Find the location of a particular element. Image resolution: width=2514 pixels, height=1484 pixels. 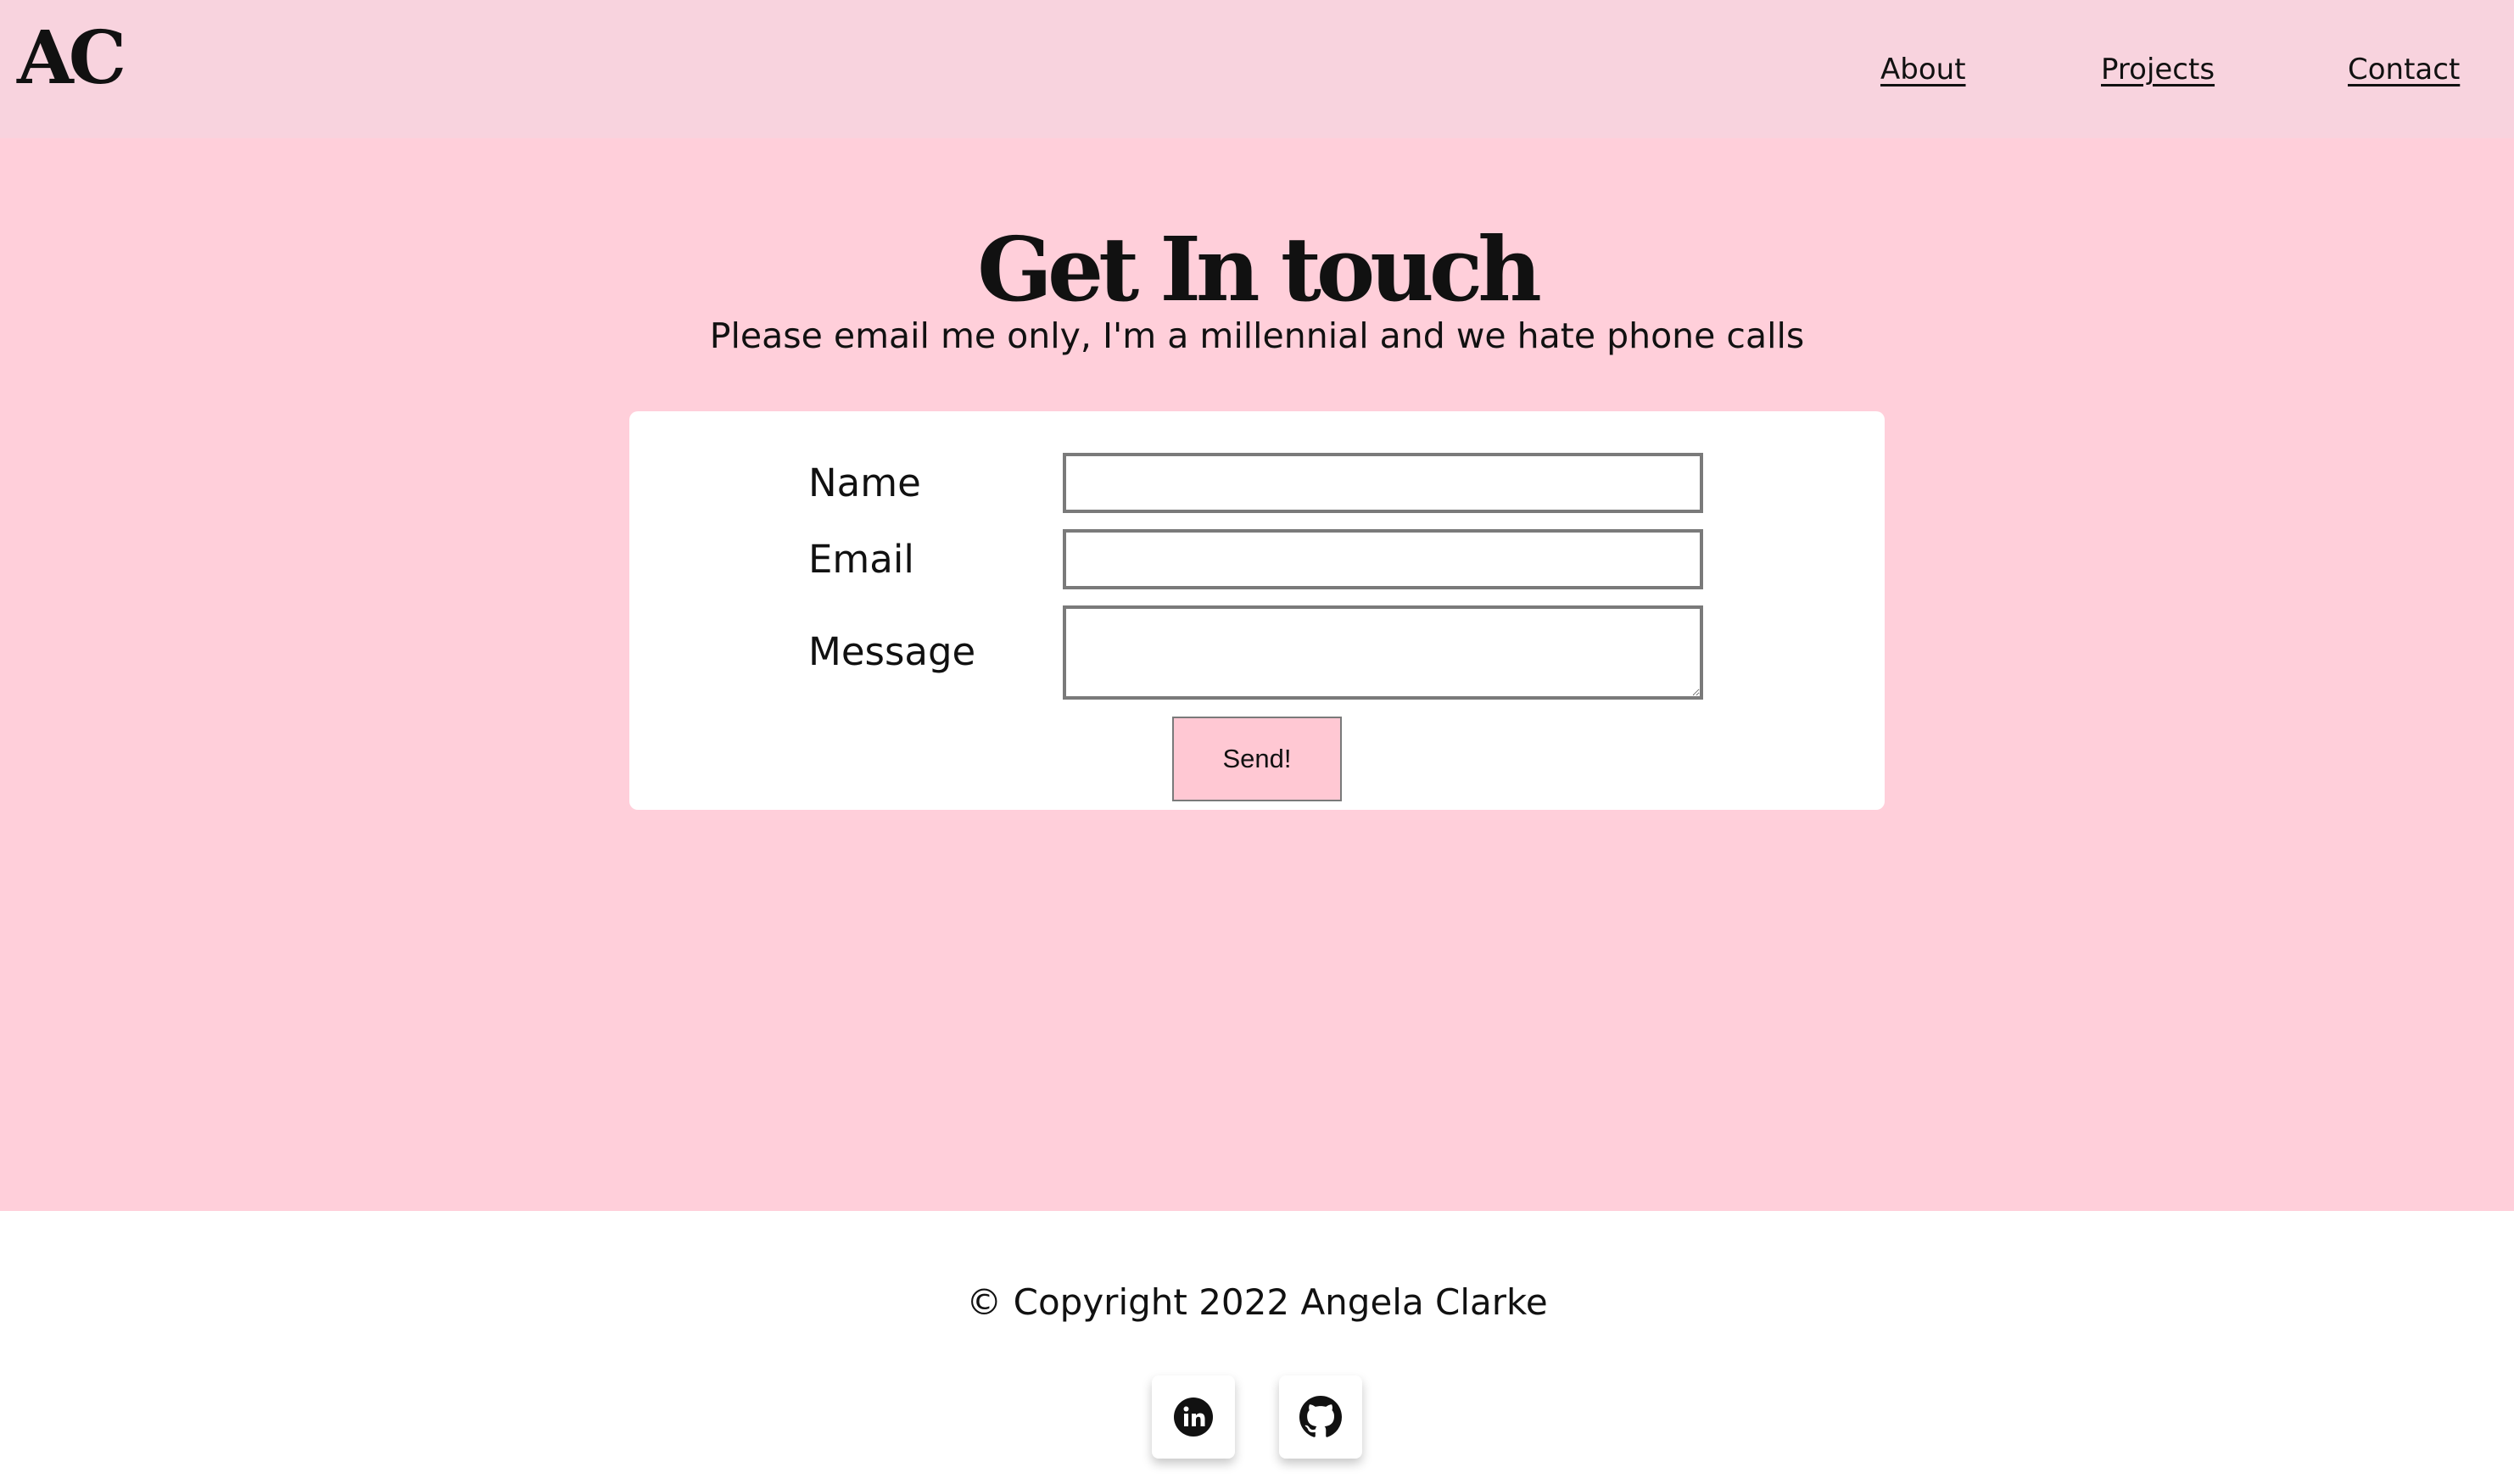

nav-link-projects: Projects is located at coordinates (2158, 69).